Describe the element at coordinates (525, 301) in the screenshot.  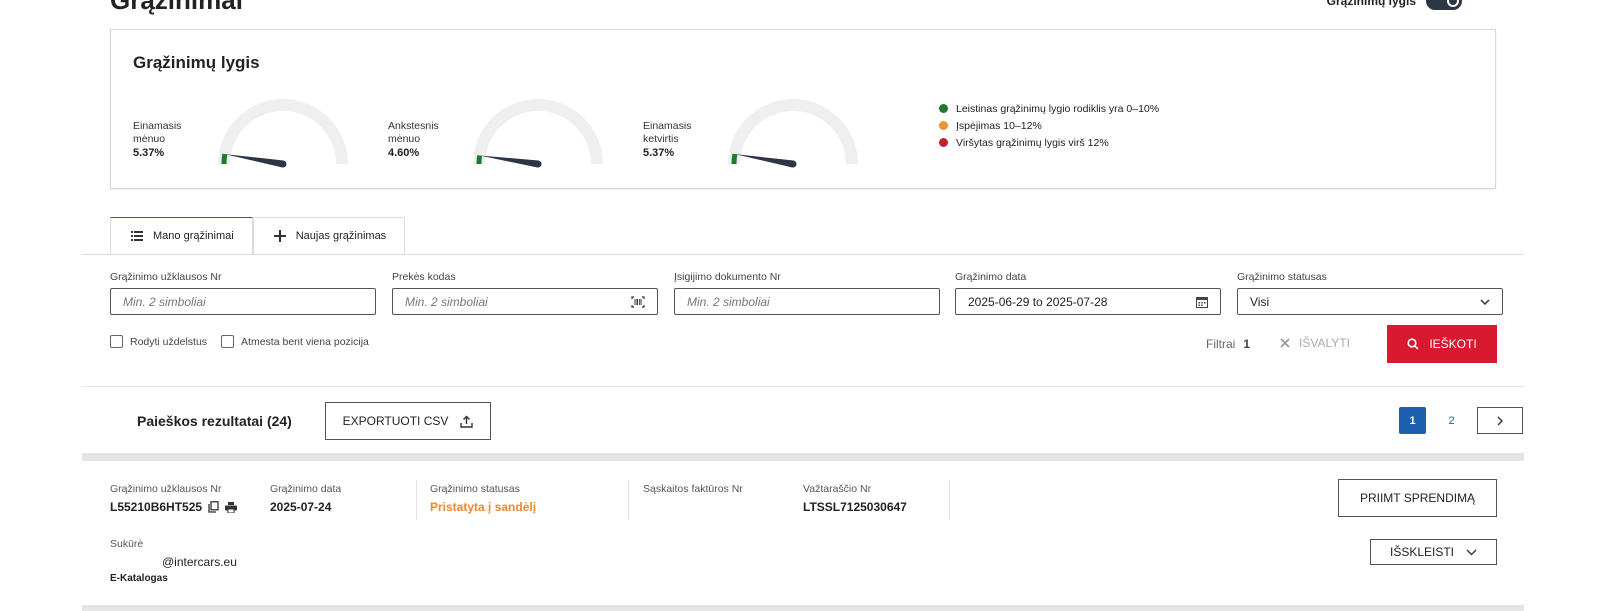
I see `product-code-input: Min. 2 simboliai` at that location.